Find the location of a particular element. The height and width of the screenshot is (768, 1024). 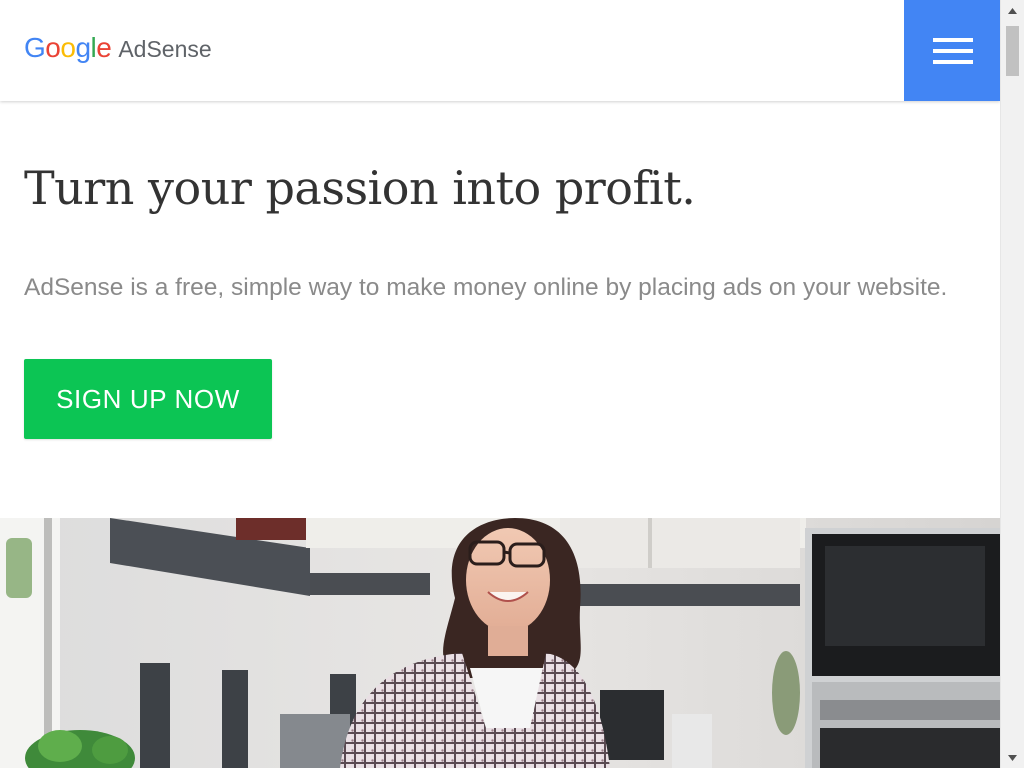

menu-button is located at coordinates (952, 50).